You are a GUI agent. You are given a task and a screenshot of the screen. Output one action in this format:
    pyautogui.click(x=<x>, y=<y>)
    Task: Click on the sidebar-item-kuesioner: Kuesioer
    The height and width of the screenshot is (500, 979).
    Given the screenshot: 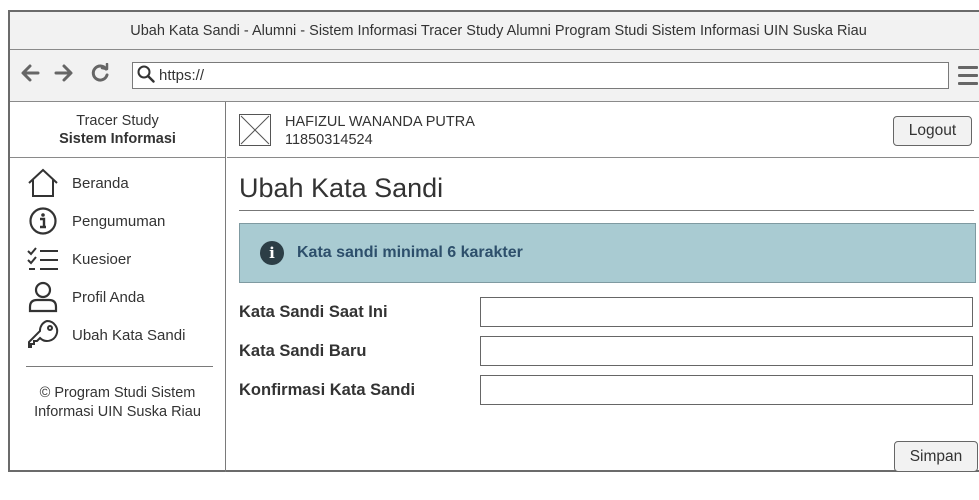 What is the action you would take?
    pyautogui.click(x=117, y=259)
    